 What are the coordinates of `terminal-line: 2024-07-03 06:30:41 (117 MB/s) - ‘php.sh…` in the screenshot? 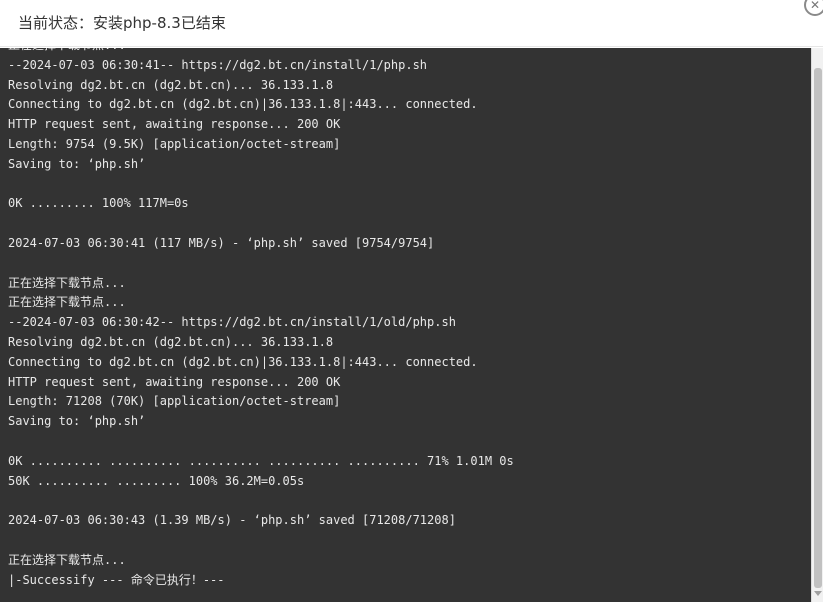 It's located at (221, 242).